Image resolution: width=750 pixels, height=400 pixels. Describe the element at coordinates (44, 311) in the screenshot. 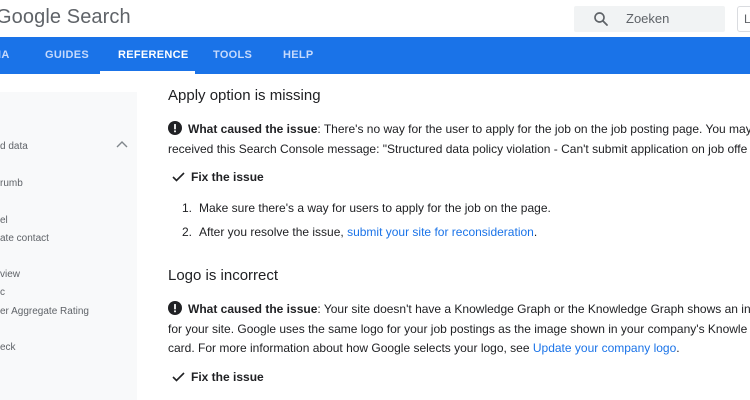

I see `sidebar-item-employer-aggregate-rating: er Aggregate Rating` at that location.